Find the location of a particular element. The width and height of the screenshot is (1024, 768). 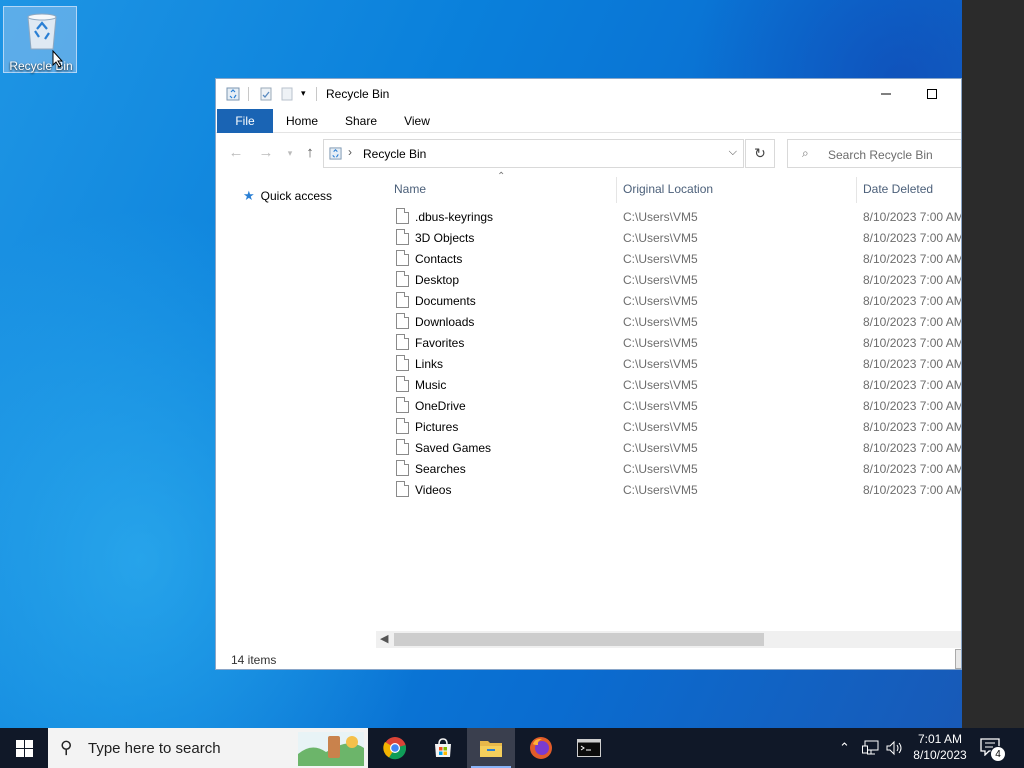

new-folder-icon is located at coordinates (287, 94).